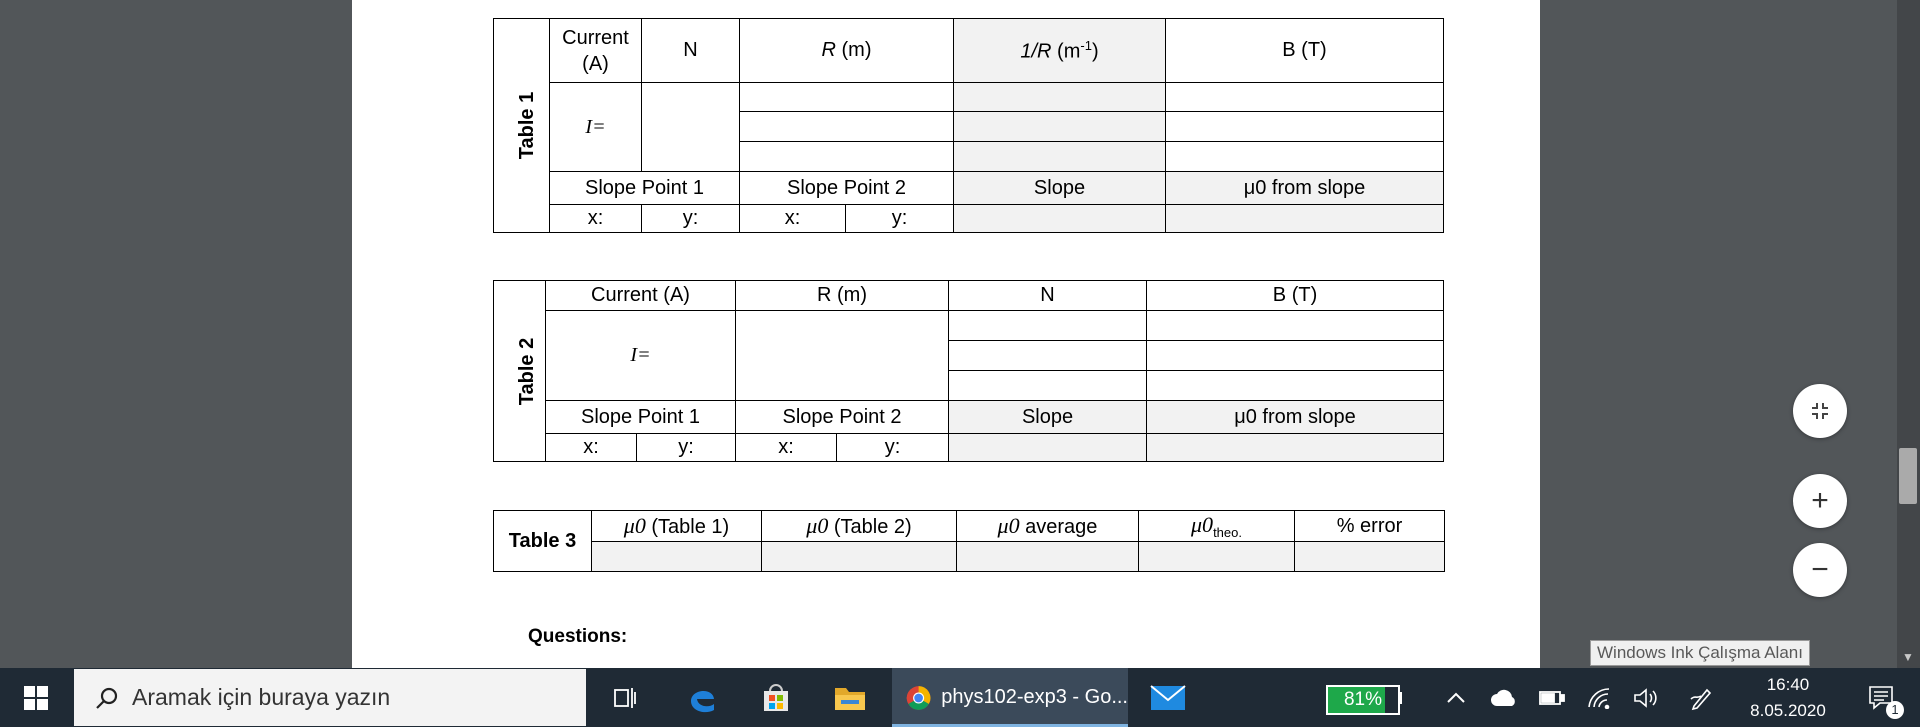 Image resolution: width=1920 pixels, height=727 pixels. I want to click on header-mu0-table-1: μ0 (Table 1), so click(676, 526).